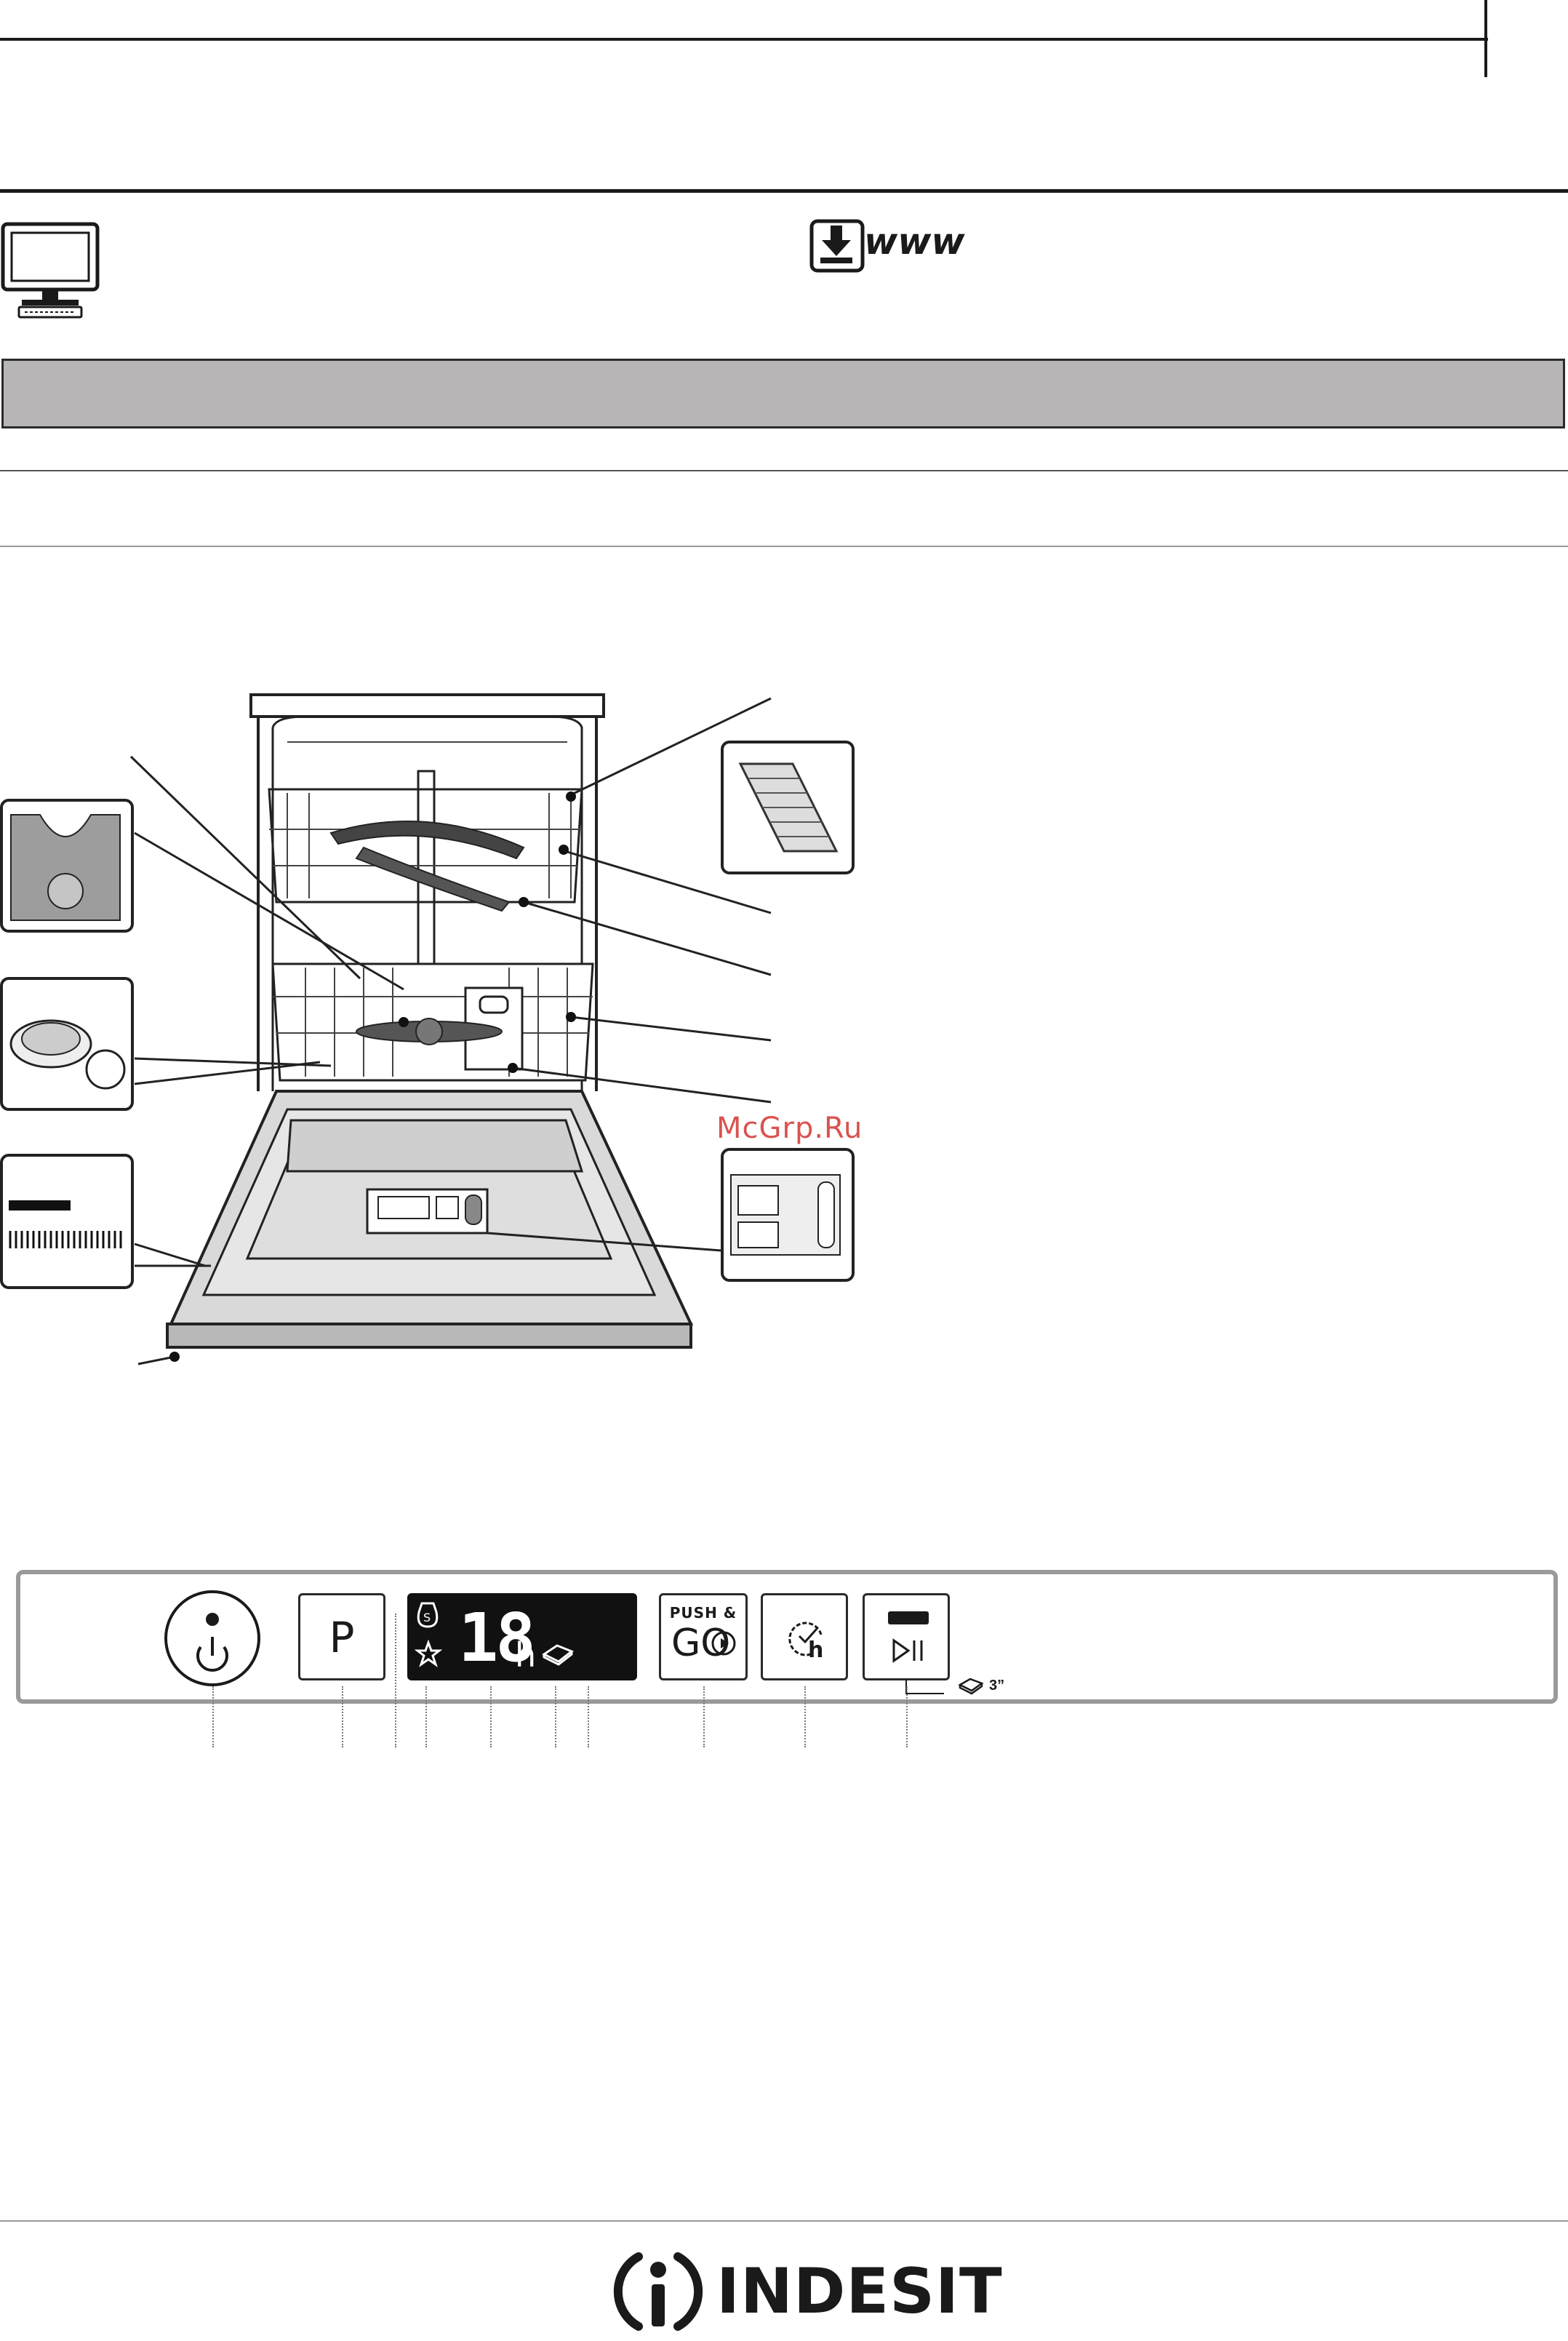 This screenshot has width=1568, height=2341. Describe the element at coordinates (703, 1636) in the screenshot. I see `push-go-button: PUSH & GO` at that location.